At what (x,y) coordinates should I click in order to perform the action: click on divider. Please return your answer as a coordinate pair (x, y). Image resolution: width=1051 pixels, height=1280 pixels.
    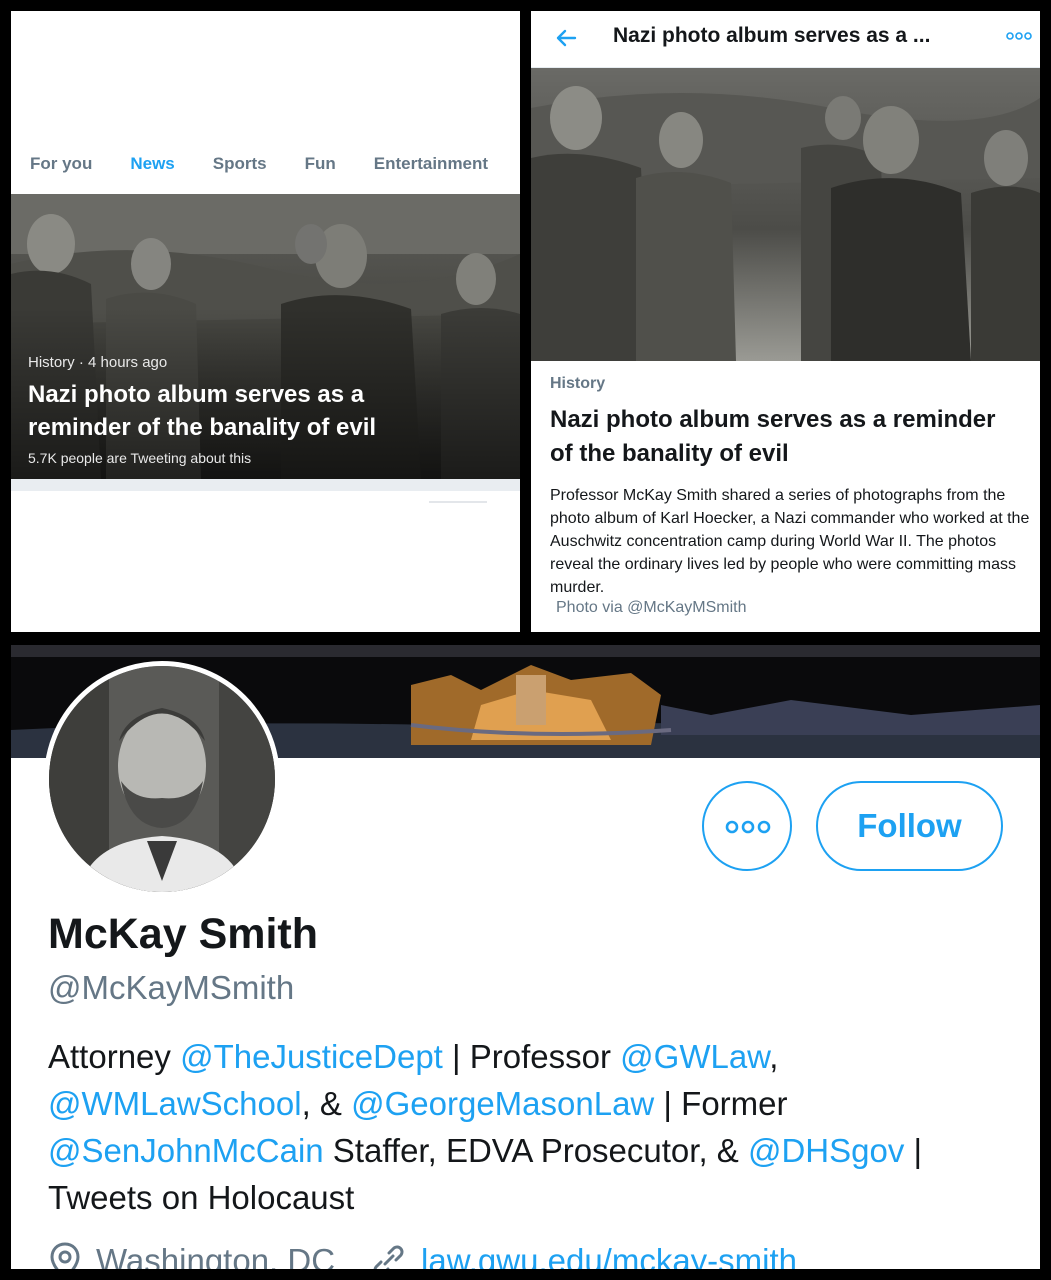
    Looking at the image, I should click on (265, 485).